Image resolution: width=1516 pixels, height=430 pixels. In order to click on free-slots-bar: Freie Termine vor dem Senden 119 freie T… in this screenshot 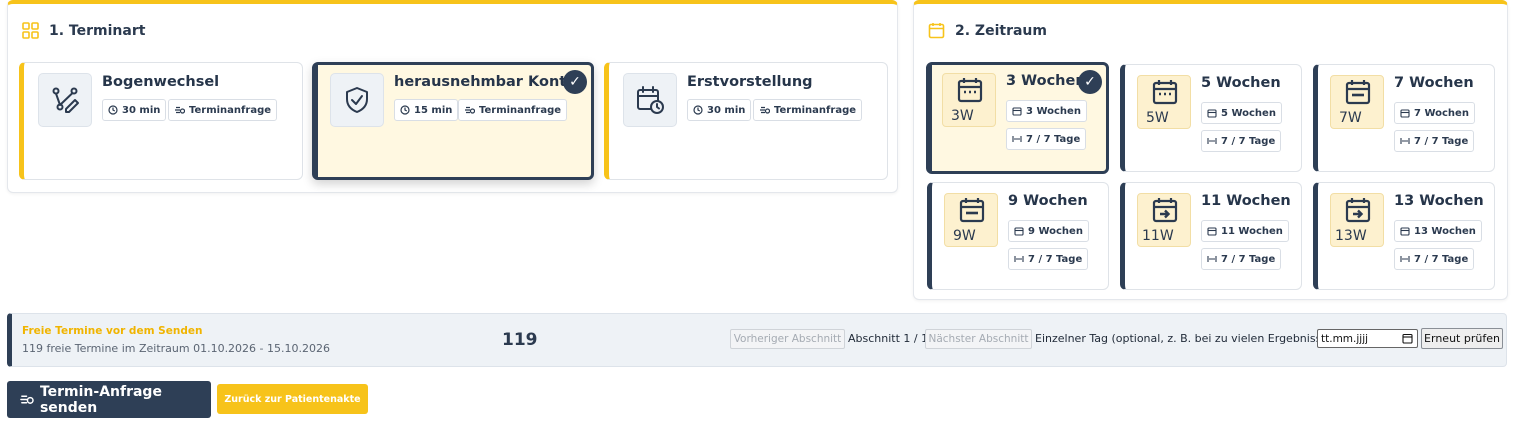, I will do `click(757, 340)`.